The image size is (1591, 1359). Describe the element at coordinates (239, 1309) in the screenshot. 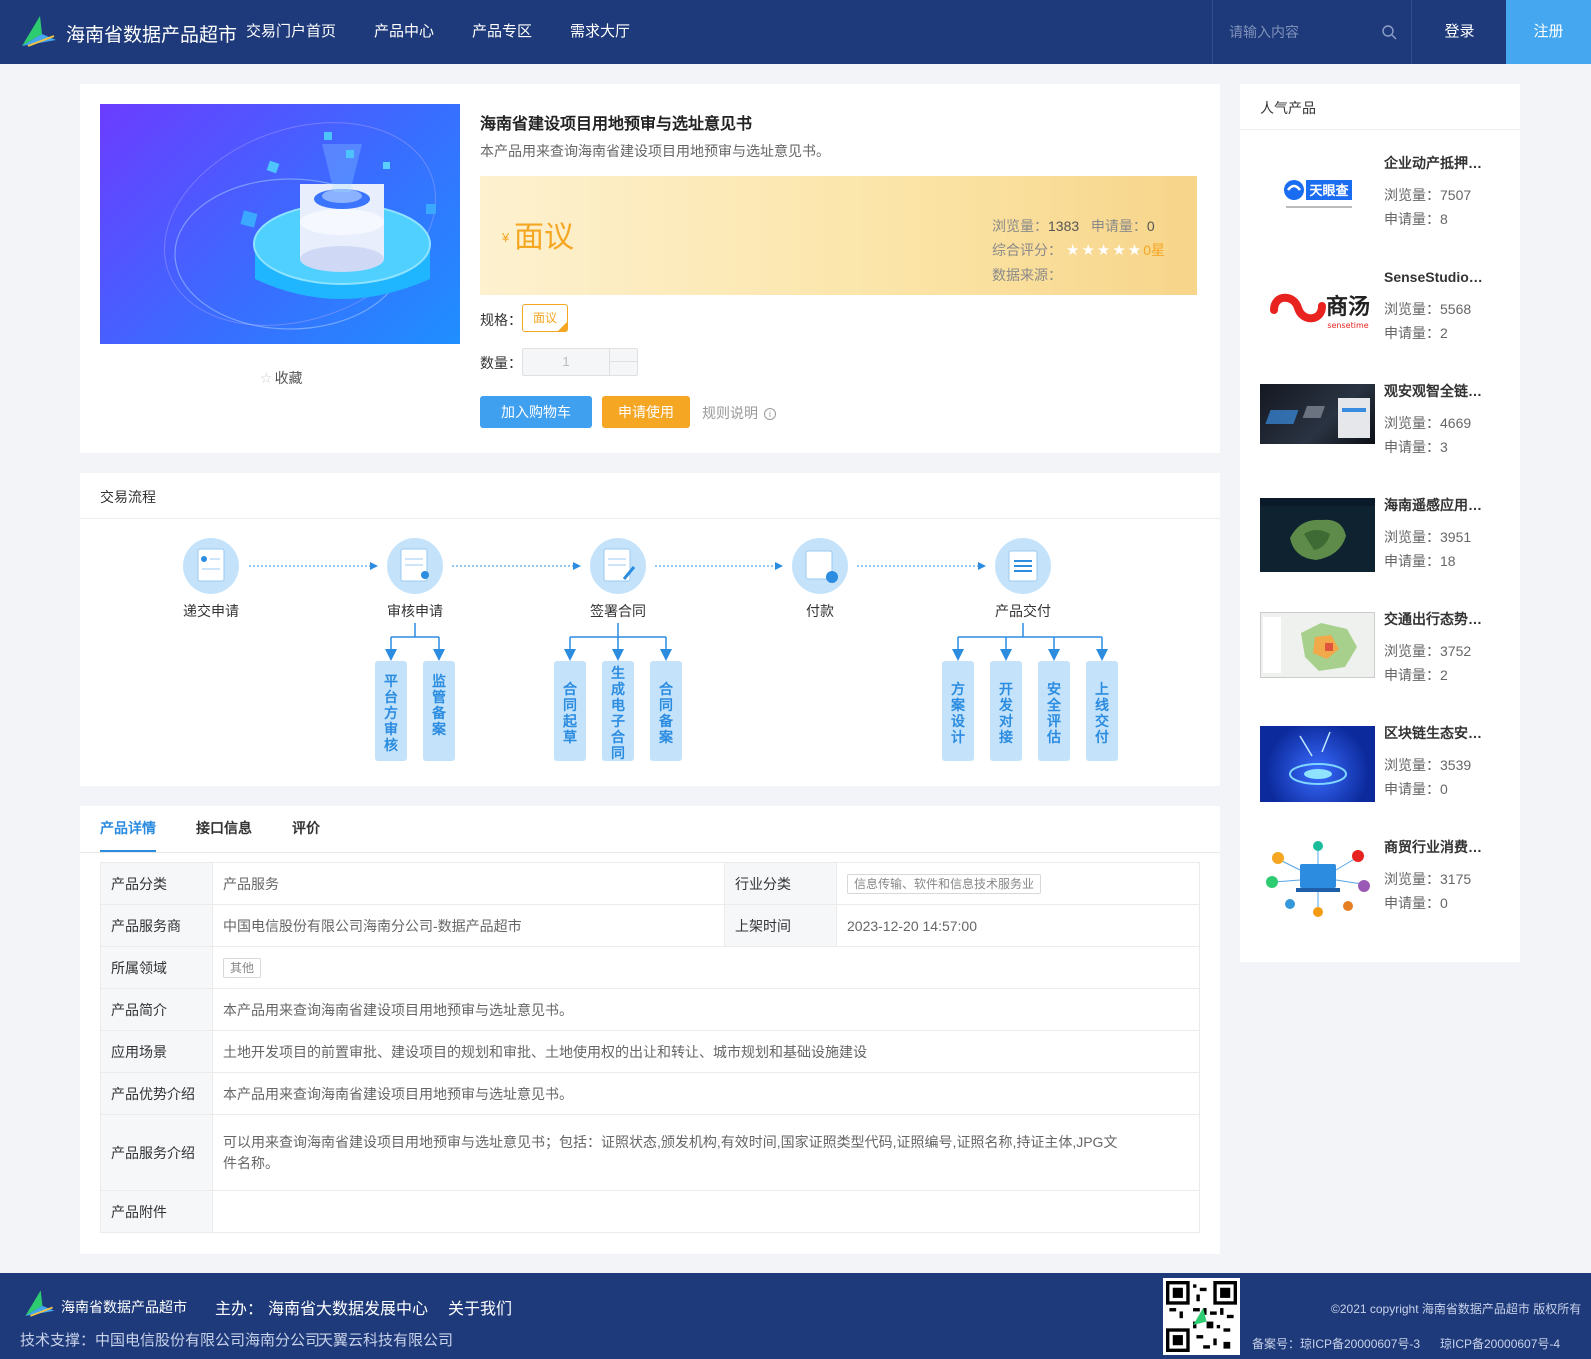

I see `footer-host-label: 主办：` at that location.